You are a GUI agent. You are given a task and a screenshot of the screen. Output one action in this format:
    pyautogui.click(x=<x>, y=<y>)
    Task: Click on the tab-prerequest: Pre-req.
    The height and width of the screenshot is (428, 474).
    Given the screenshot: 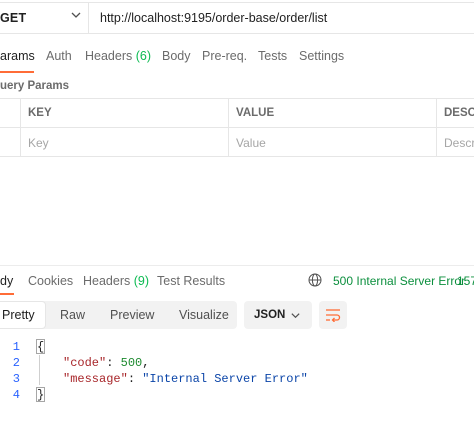 What is the action you would take?
    pyautogui.click(x=224, y=56)
    